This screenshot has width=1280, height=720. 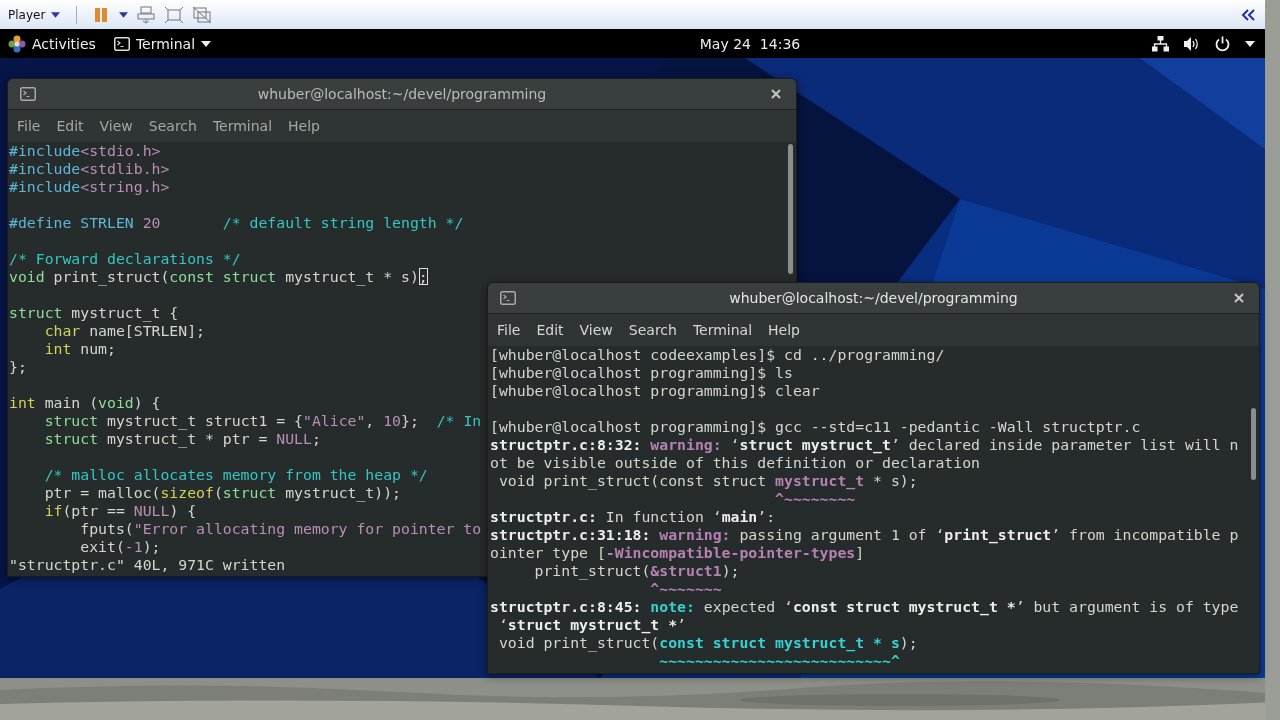 What do you see at coordinates (677, 553) in the screenshot?
I see `terminal-line: ointer type [-Wincompatible-pointer-types]` at bounding box center [677, 553].